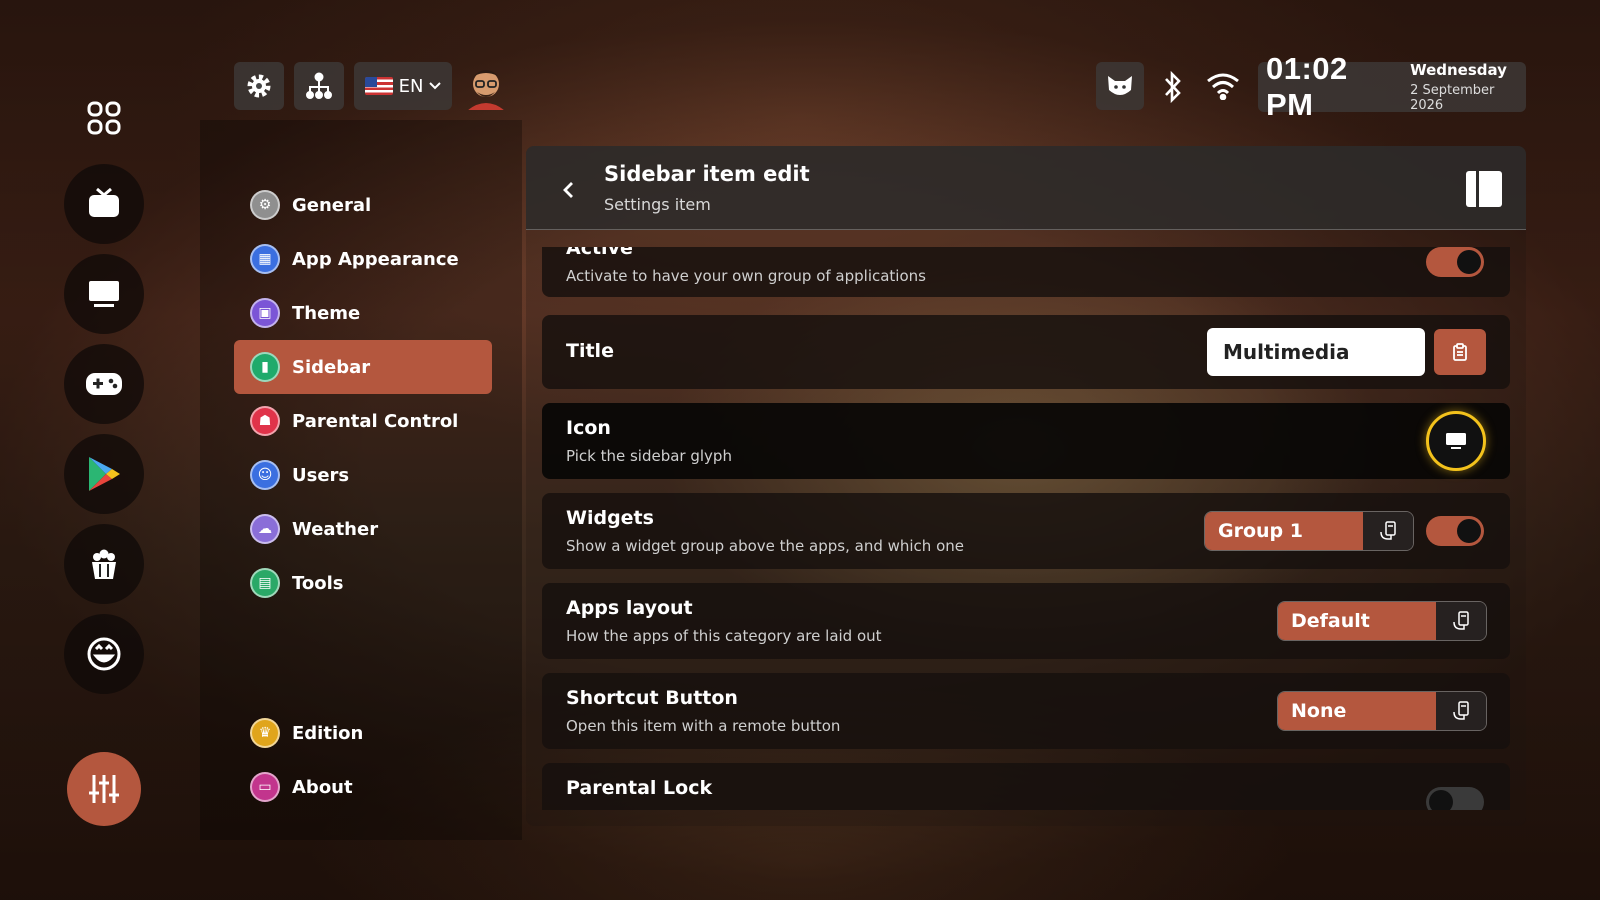  Describe the element at coordinates (652, 698) in the screenshot. I see `row-label: Shortcut Button` at that location.